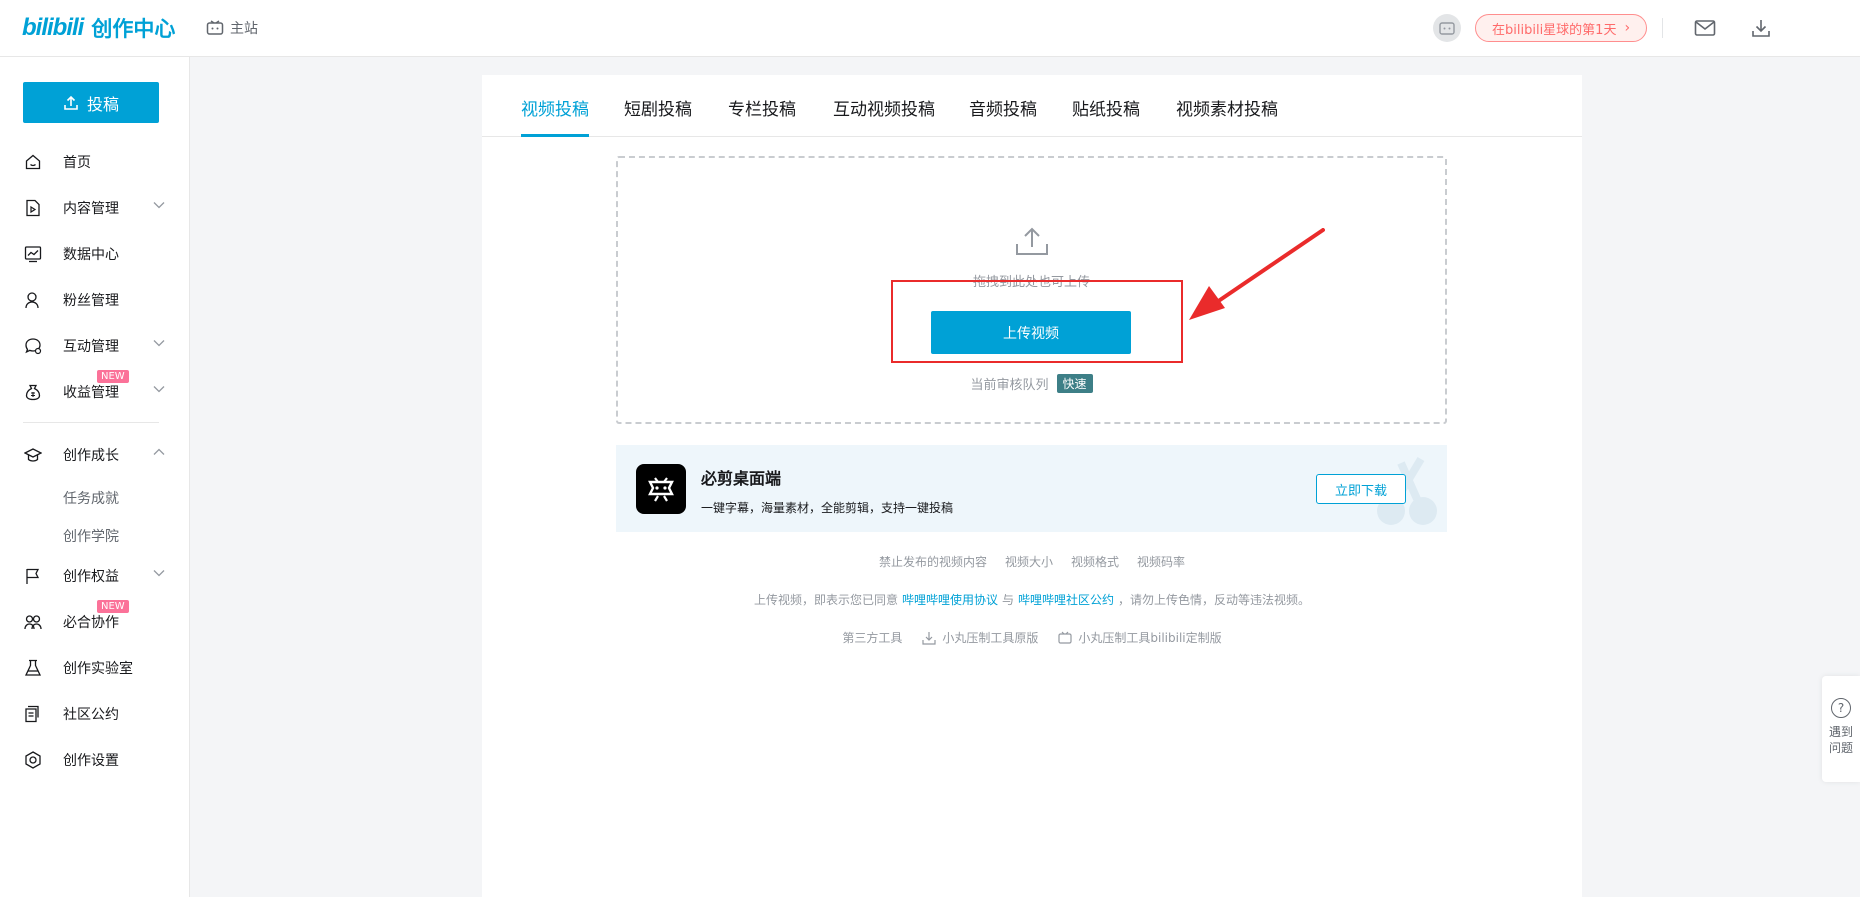 This screenshot has width=1860, height=897. Describe the element at coordinates (91, 577) in the screenshot. I see `sidebar-item-label: 创作权益` at that location.